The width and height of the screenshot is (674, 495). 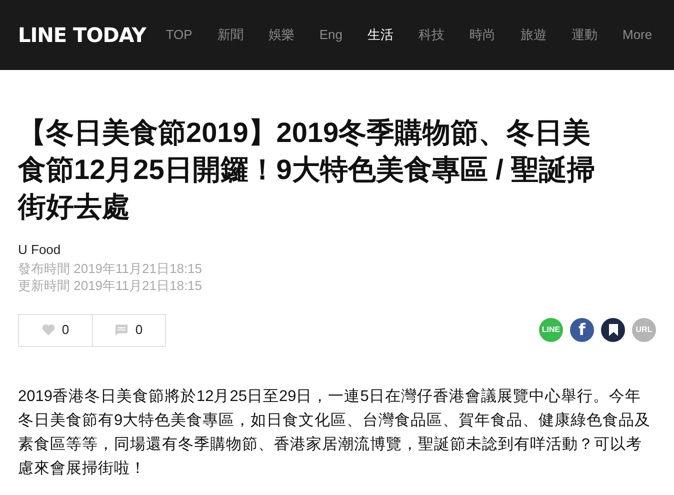 What do you see at coordinates (40, 250) in the screenshot?
I see `author-name: U Food` at bounding box center [40, 250].